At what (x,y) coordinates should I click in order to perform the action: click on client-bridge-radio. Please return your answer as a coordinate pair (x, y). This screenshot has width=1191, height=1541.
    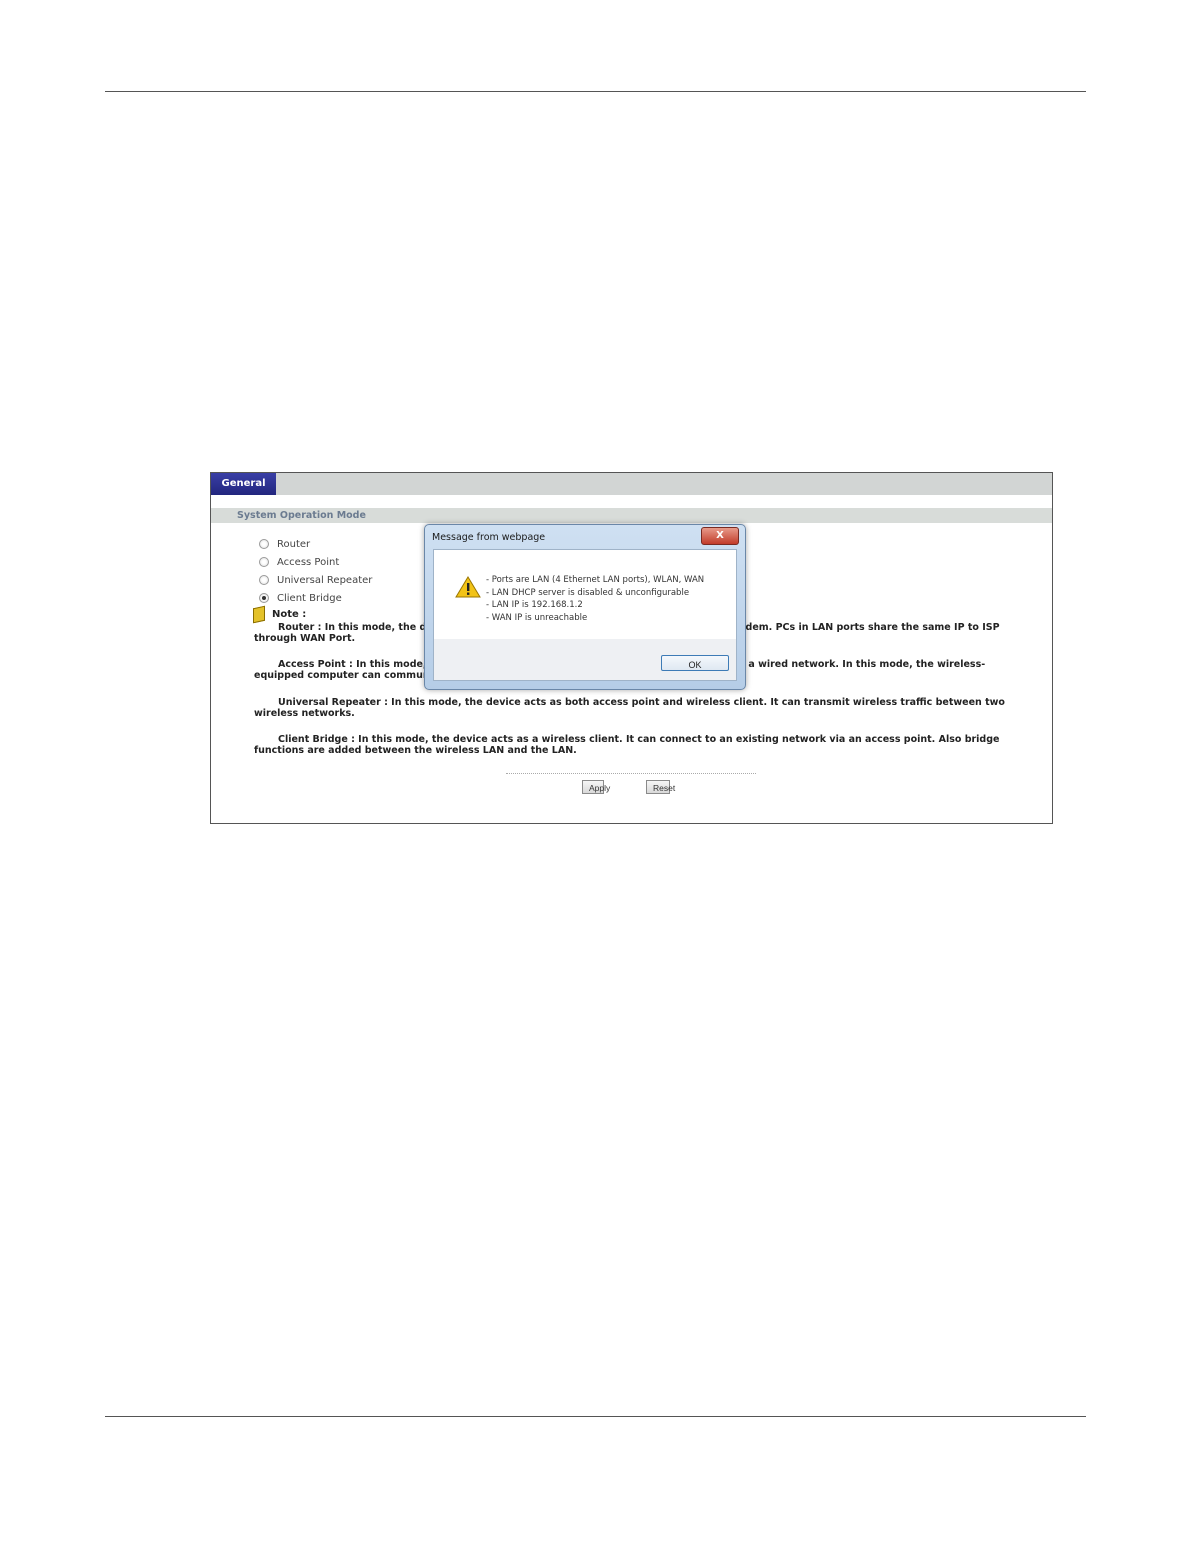
    Looking at the image, I should click on (264, 598).